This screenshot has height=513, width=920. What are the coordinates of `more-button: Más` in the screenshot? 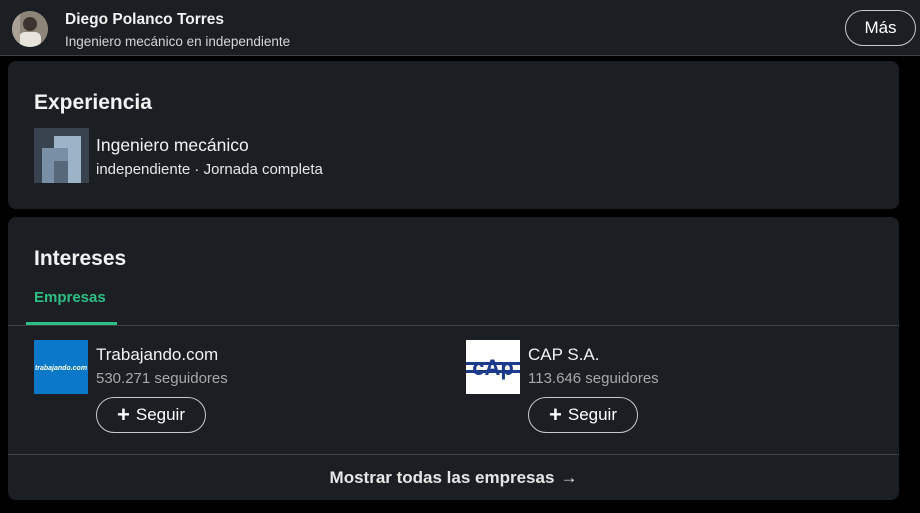 It's located at (880, 28).